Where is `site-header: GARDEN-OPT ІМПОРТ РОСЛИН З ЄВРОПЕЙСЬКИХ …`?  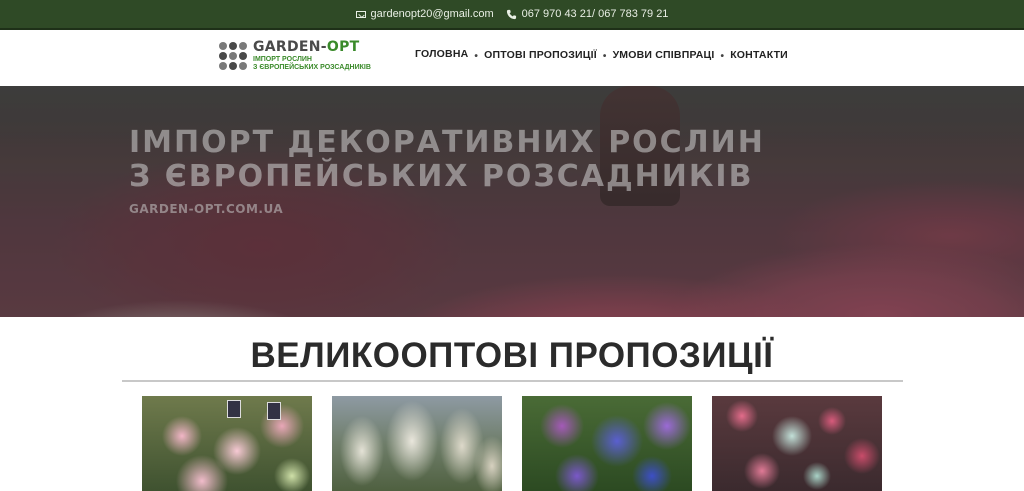
site-header: GARDEN-OPT ІМПОРТ РОСЛИН З ЄВРОПЕЙСЬКИХ … is located at coordinates (512, 58).